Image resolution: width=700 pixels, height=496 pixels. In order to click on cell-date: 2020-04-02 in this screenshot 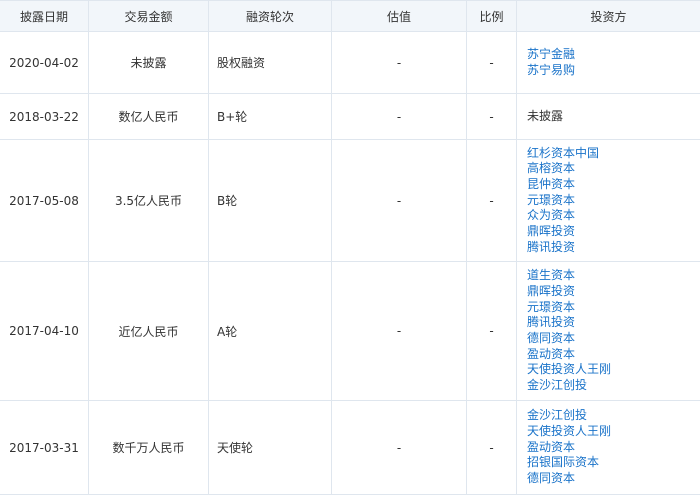, I will do `click(44, 62)`.